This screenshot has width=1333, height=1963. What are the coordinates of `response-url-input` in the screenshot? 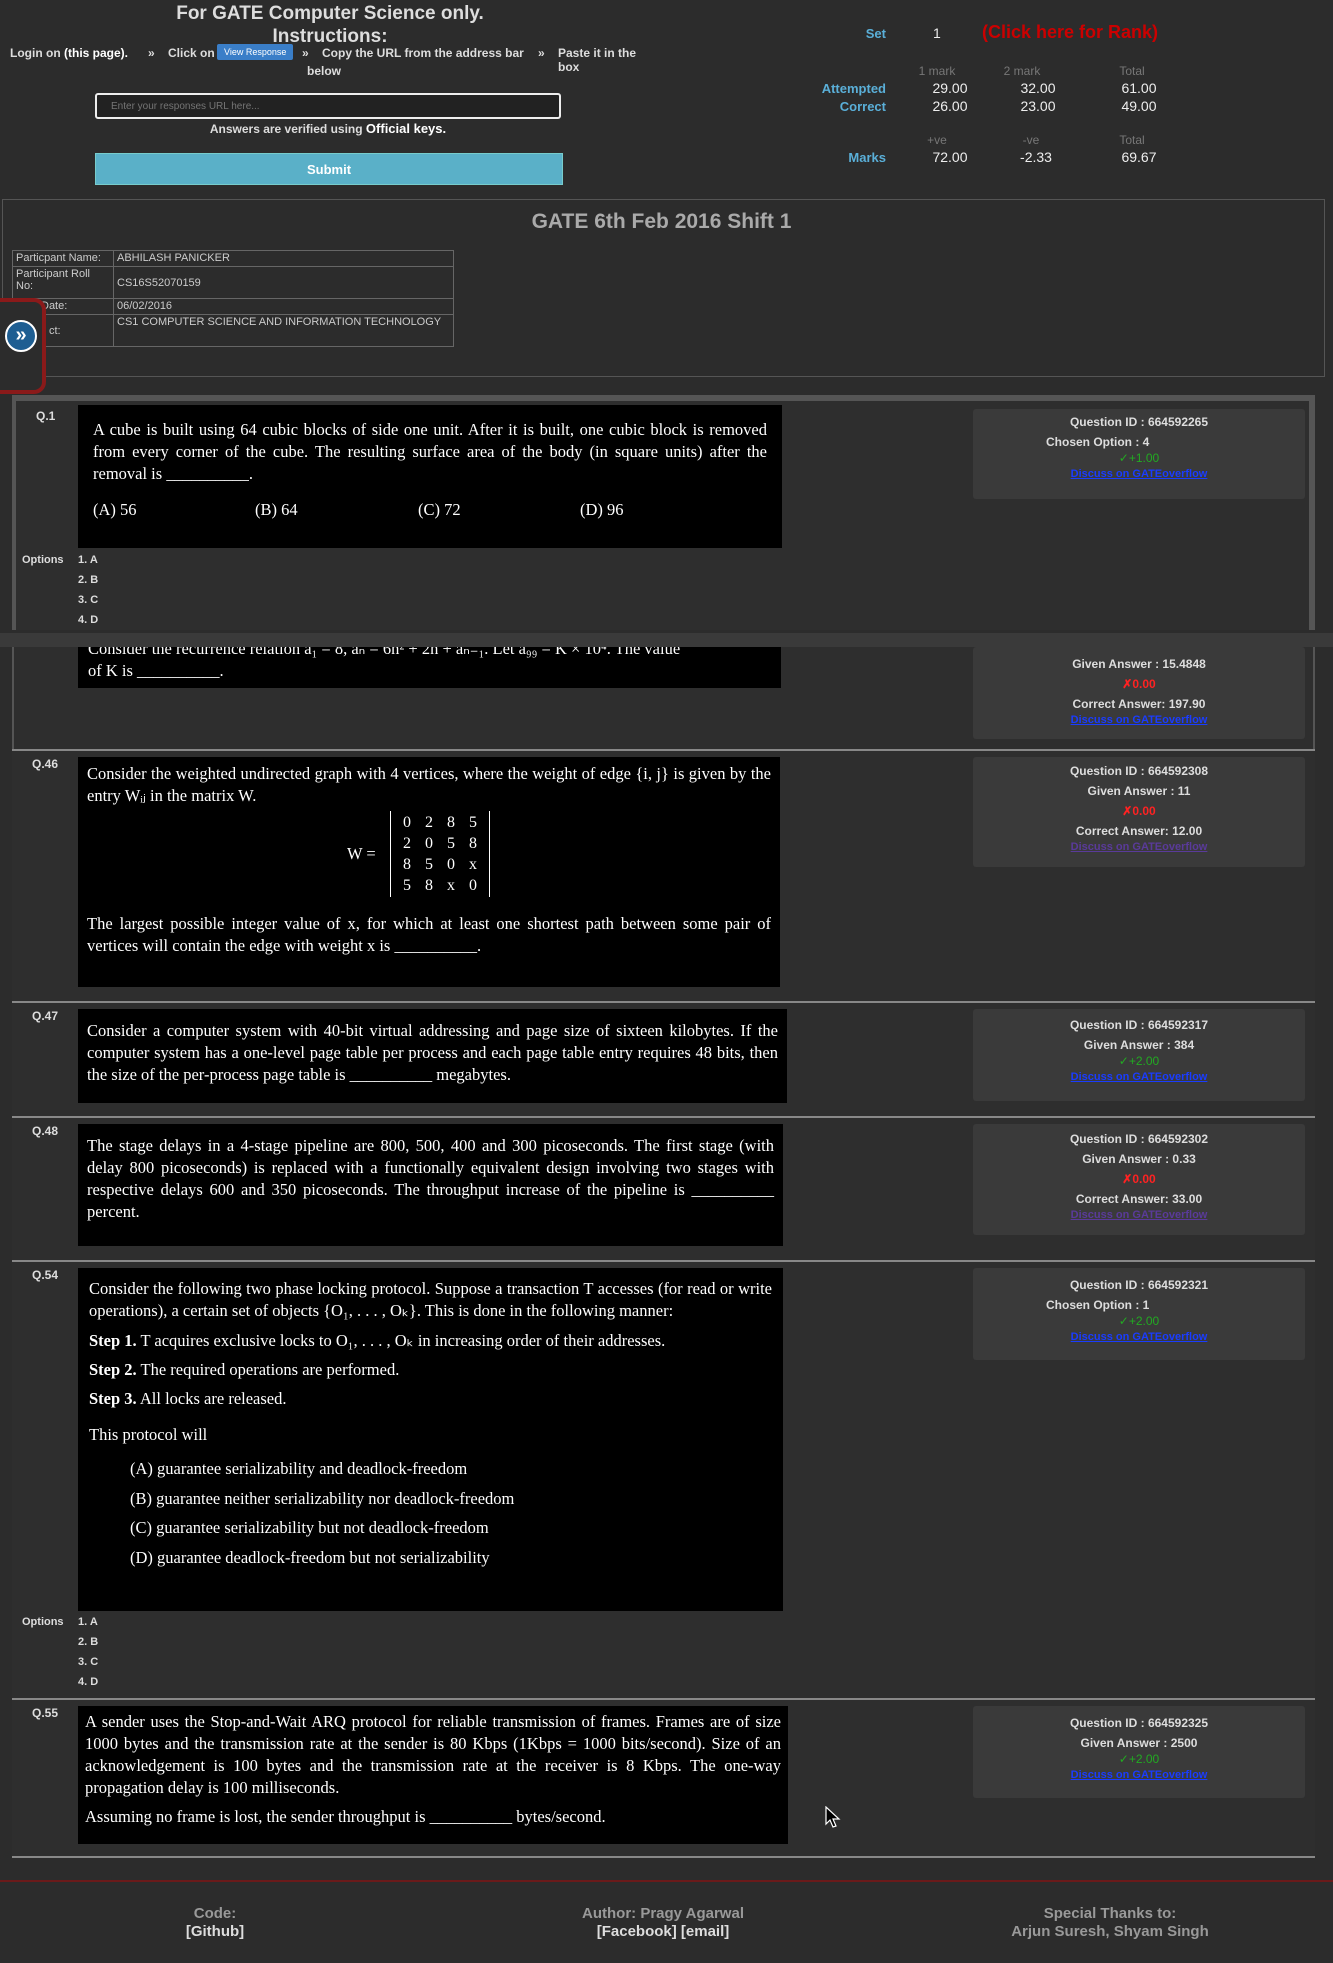 It's located at (328, 106).